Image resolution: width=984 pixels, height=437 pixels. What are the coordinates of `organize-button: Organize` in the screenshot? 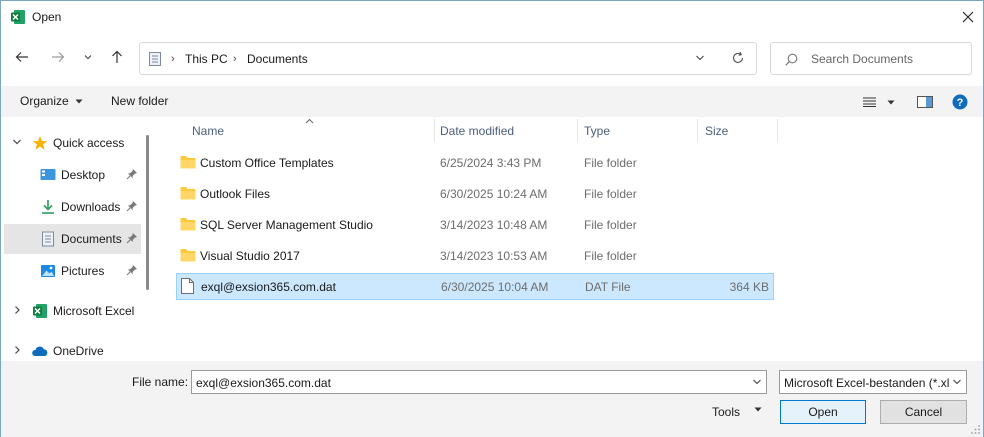 It's located at (51, 101).